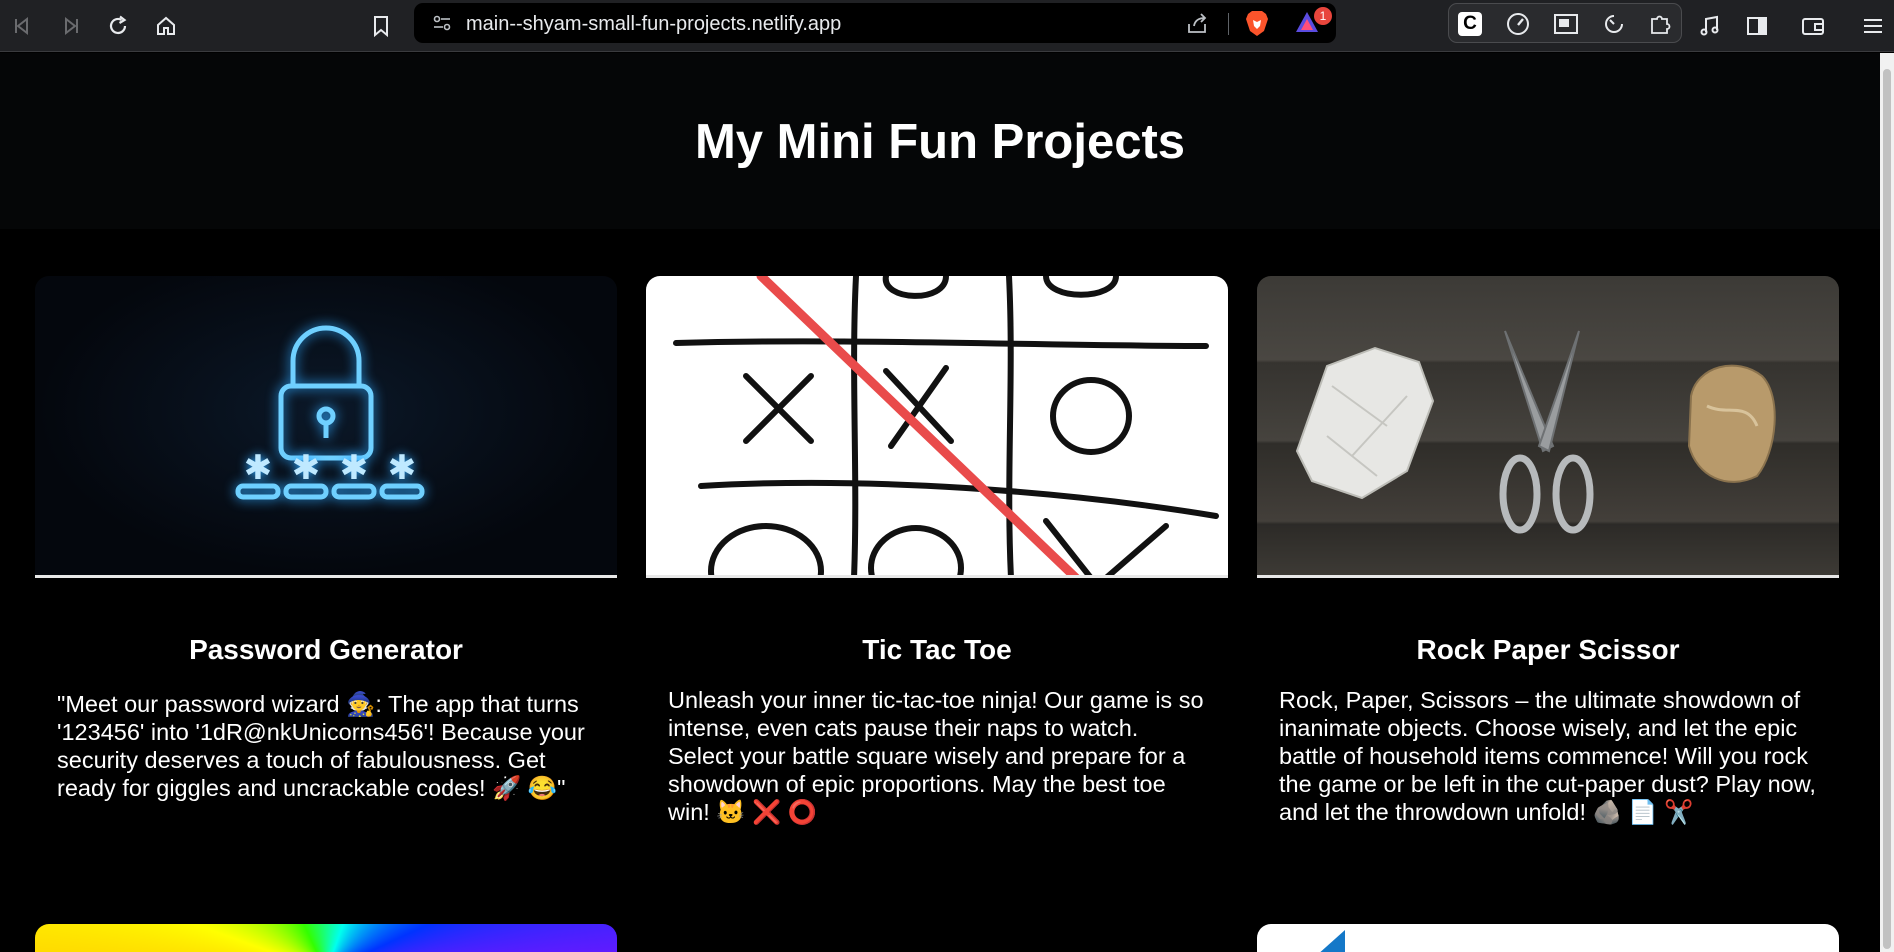 This screenshot has width=1894, height=952. What do you see at coordinates (1548, 938) in the screenshot?
I see `project-card-next-preview` at bounding box center [1548, 938].